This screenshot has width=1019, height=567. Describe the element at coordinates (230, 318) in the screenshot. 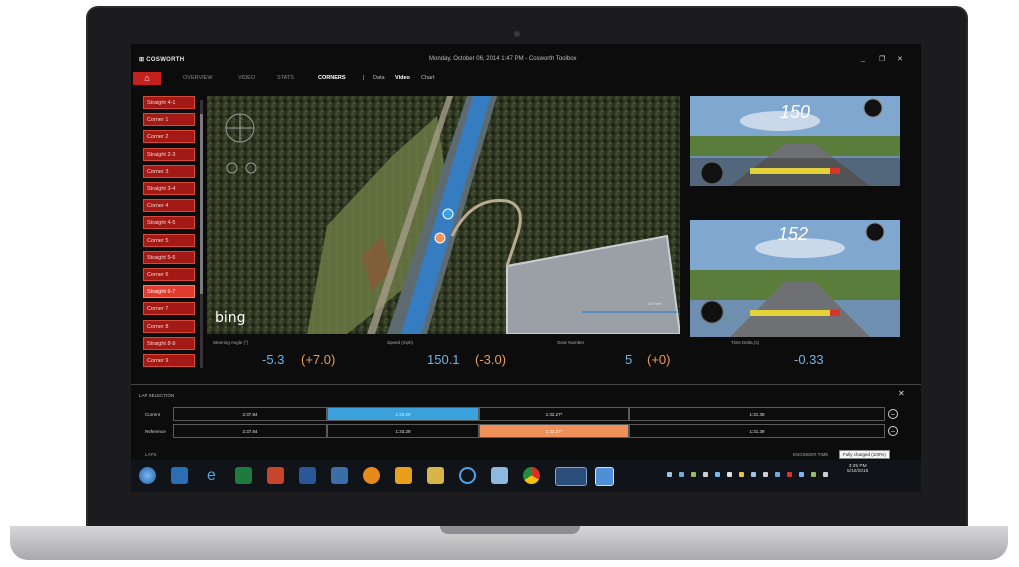

I see `bing-logo: bing` at that location.